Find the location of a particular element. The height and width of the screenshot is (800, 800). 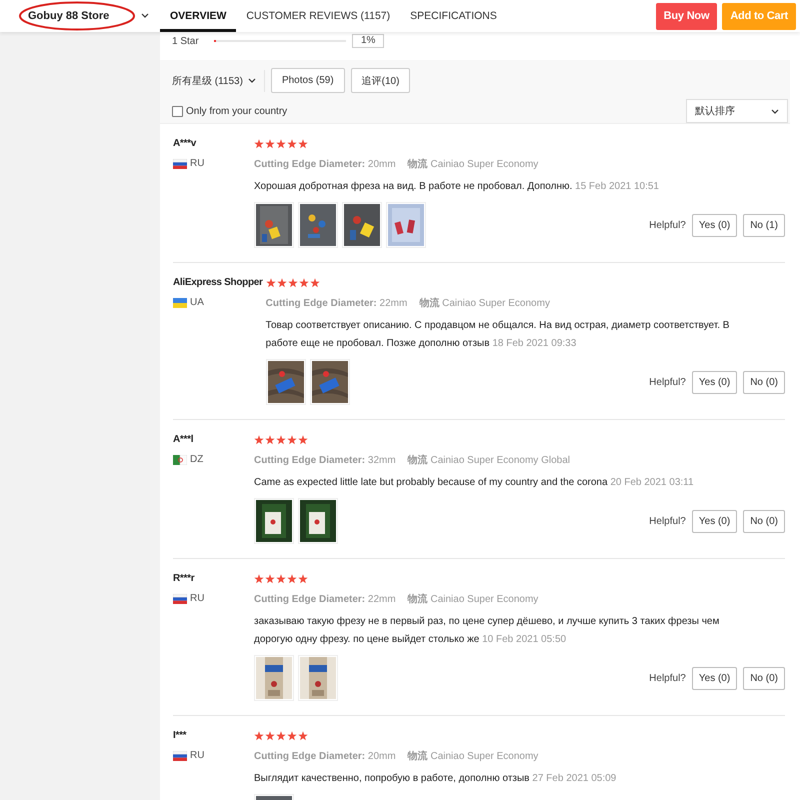

review-text: Выглядит качественно, попробую в работе, дополню отзыв 27 Feb 2021 05:09 is located at coordinates (436, 779).